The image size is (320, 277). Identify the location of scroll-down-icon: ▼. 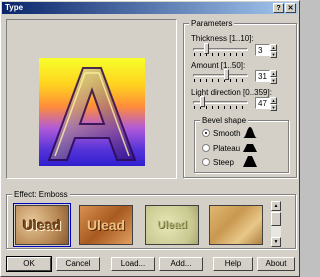
(276, 242).